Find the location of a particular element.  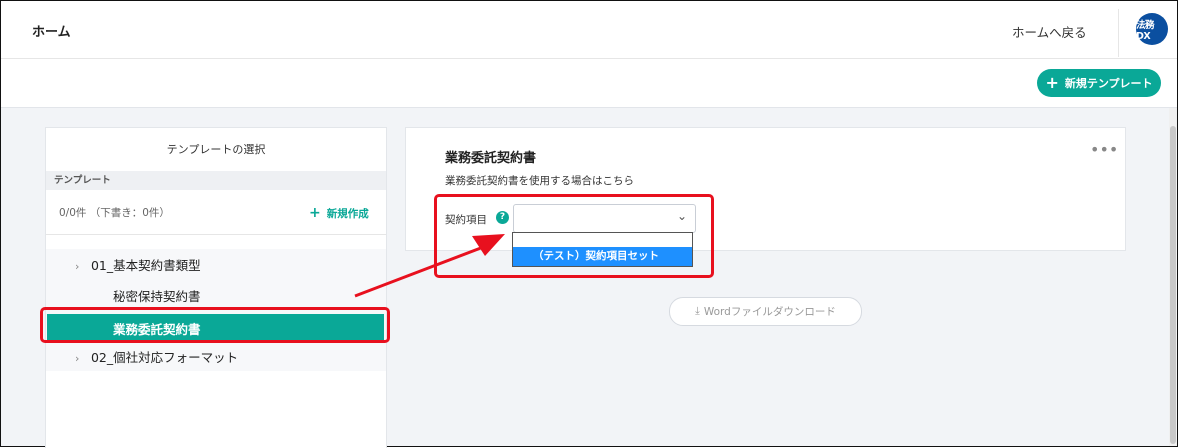

new-template-button: + 新規テンプレート is located at coordinates (1099, 83).